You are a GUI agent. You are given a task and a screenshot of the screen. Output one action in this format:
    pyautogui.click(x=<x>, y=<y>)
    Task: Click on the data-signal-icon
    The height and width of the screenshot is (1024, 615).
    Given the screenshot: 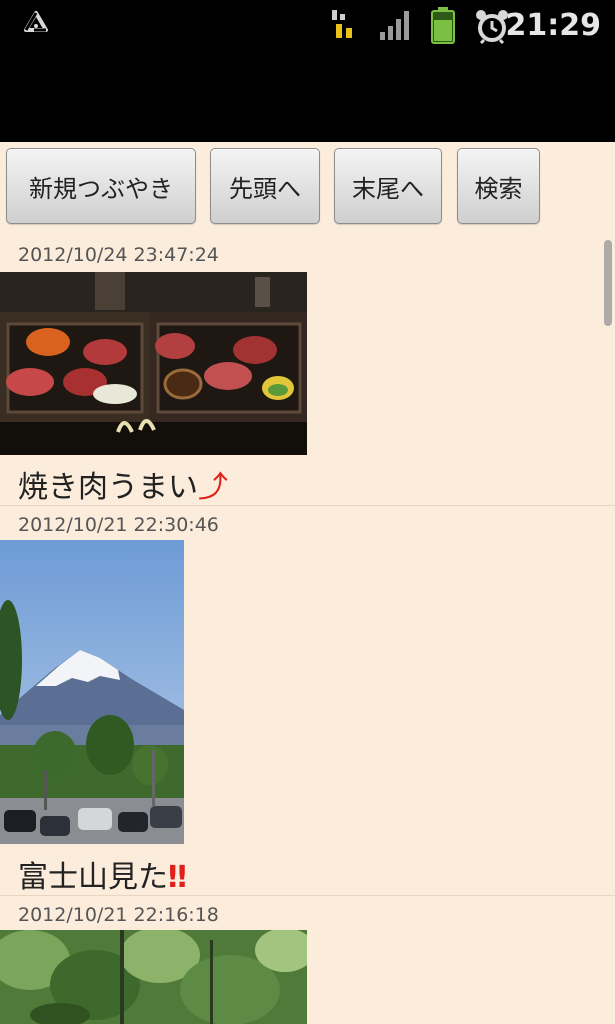 What is the action you would take?
    pyautogui.click(x=342, y=24)
    